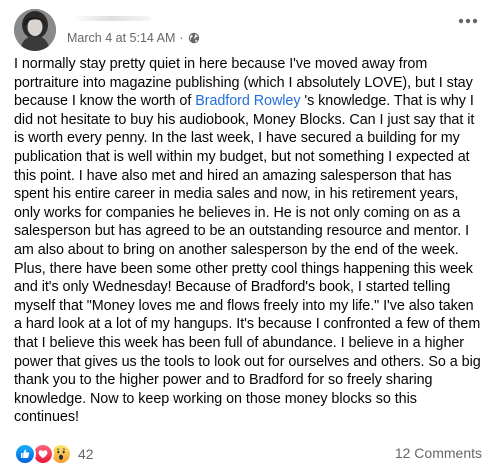 The width and height of the screenshot is (493, 475). What do you see at coordinates (25, 454) in the screenshot?
I see `like-icon` at bounding box center [25, 454].